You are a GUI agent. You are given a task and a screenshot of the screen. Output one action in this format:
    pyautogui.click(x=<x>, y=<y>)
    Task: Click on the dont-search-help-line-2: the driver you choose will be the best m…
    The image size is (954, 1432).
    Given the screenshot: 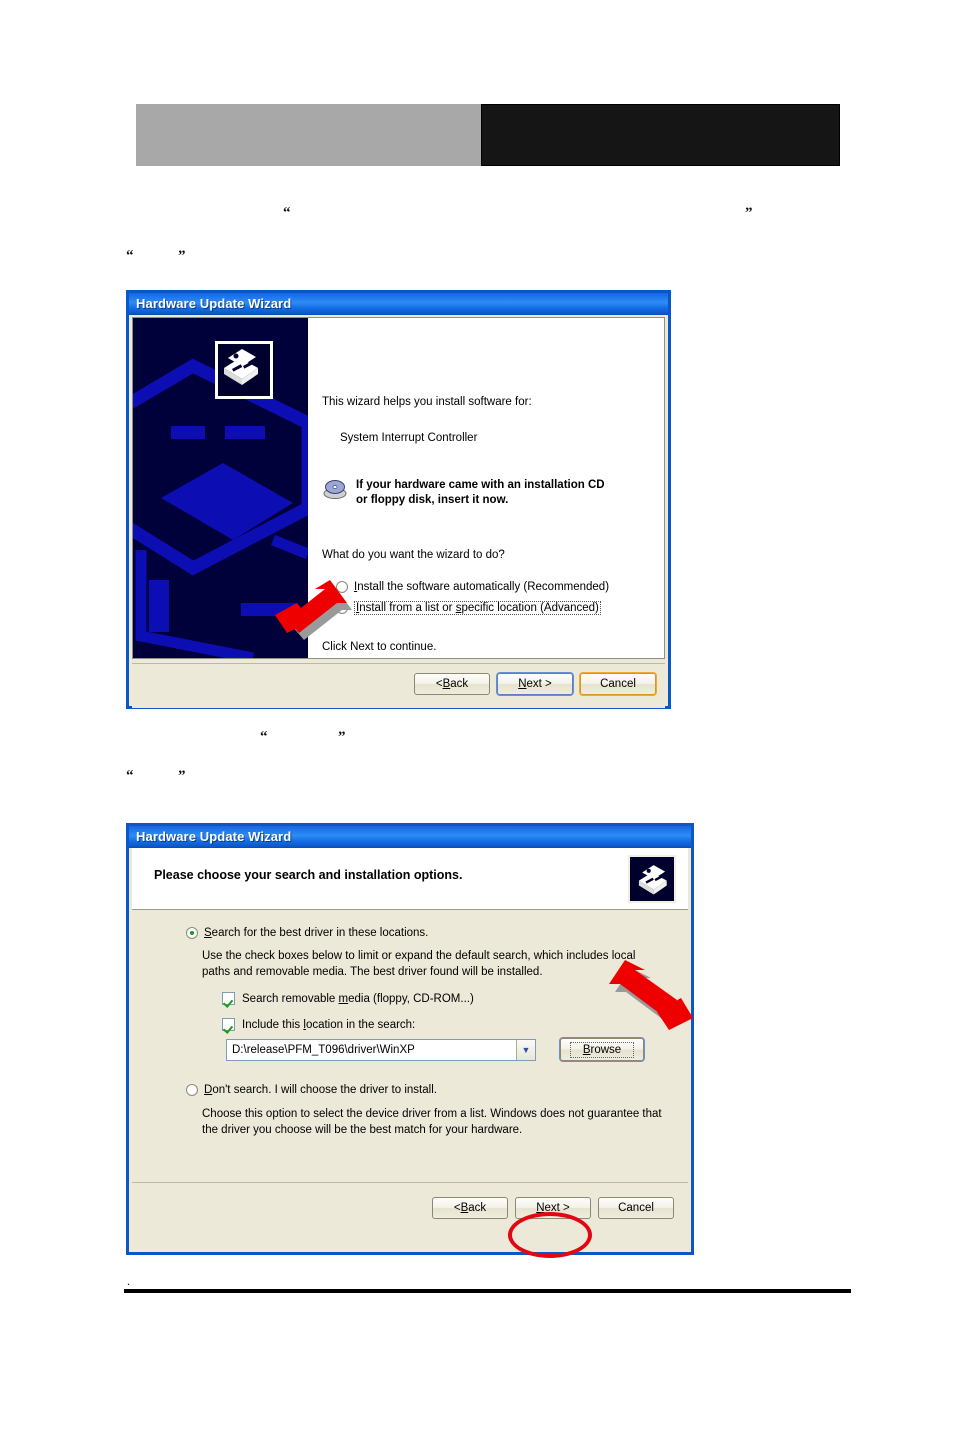 What is the action you would take?
    pyautogui.click(x=362, y=1129)
    